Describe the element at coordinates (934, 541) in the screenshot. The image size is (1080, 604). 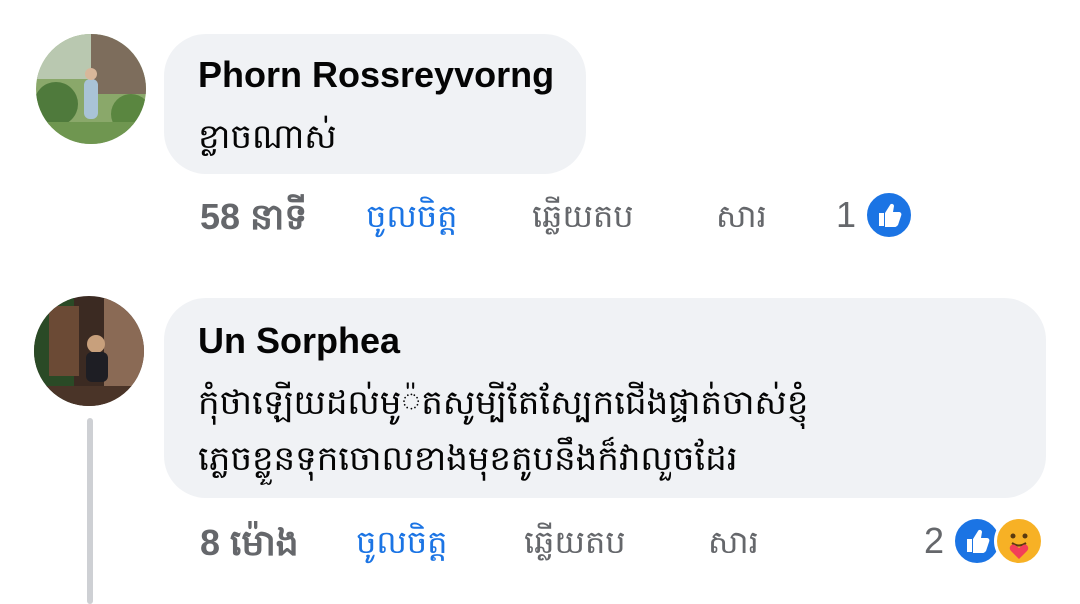
I see `reaction-count: 2` at that location.